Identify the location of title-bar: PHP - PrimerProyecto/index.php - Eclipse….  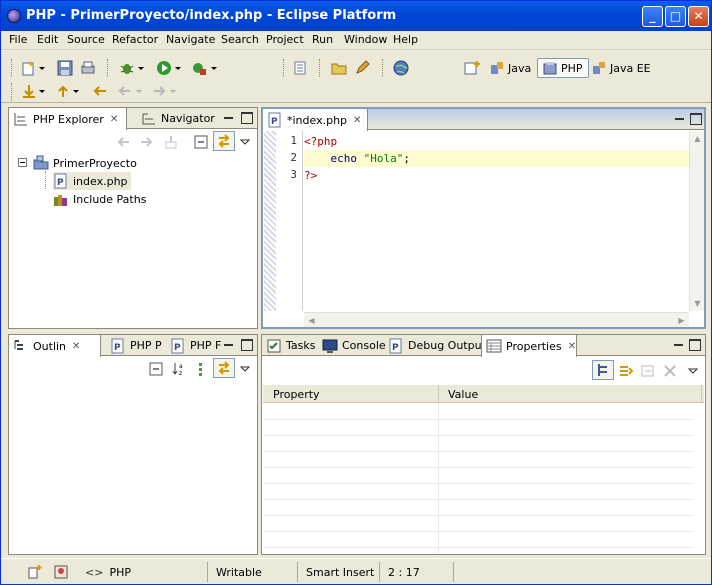
(356, 16).